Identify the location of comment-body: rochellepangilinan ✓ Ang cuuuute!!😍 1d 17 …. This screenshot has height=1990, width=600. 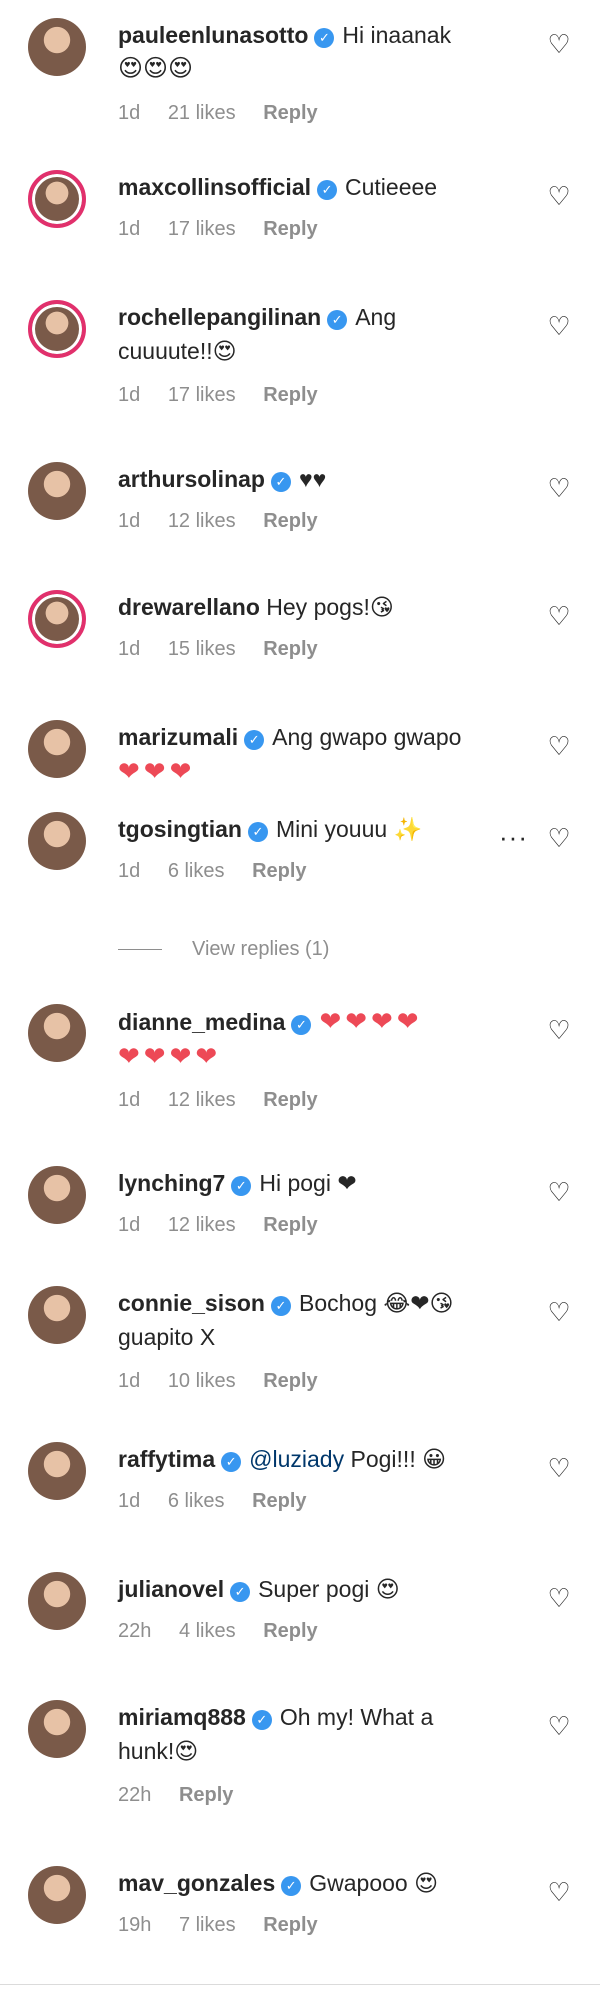
(324, 353).